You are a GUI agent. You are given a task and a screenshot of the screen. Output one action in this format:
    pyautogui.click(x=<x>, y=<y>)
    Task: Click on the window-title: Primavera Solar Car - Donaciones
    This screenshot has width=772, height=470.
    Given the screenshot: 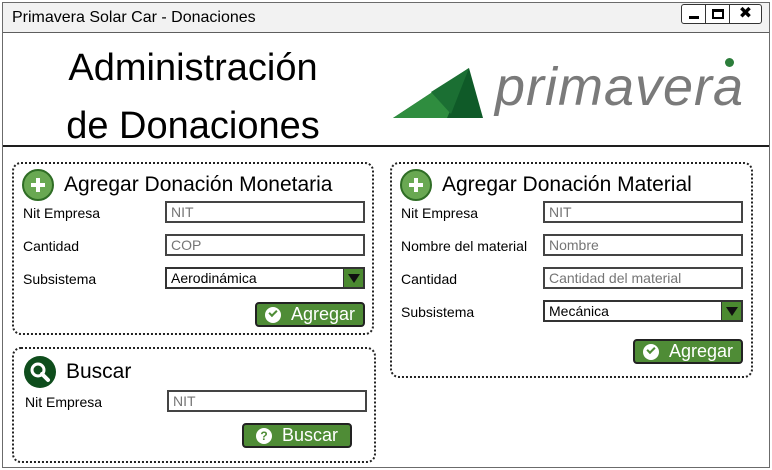 What is the action you would take?
    pyautogui.click(x=134, y=17)
    